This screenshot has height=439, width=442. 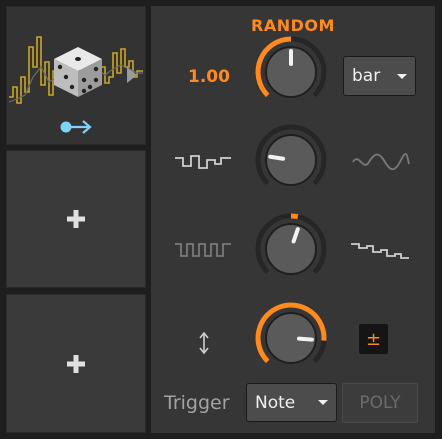 I want to click on square-wave-icon, so click(x=203, y=250).